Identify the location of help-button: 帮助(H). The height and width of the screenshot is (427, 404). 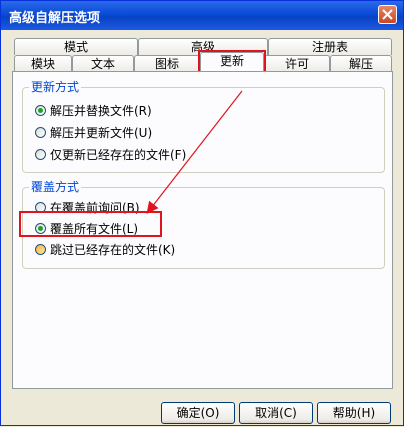
(354, 413).